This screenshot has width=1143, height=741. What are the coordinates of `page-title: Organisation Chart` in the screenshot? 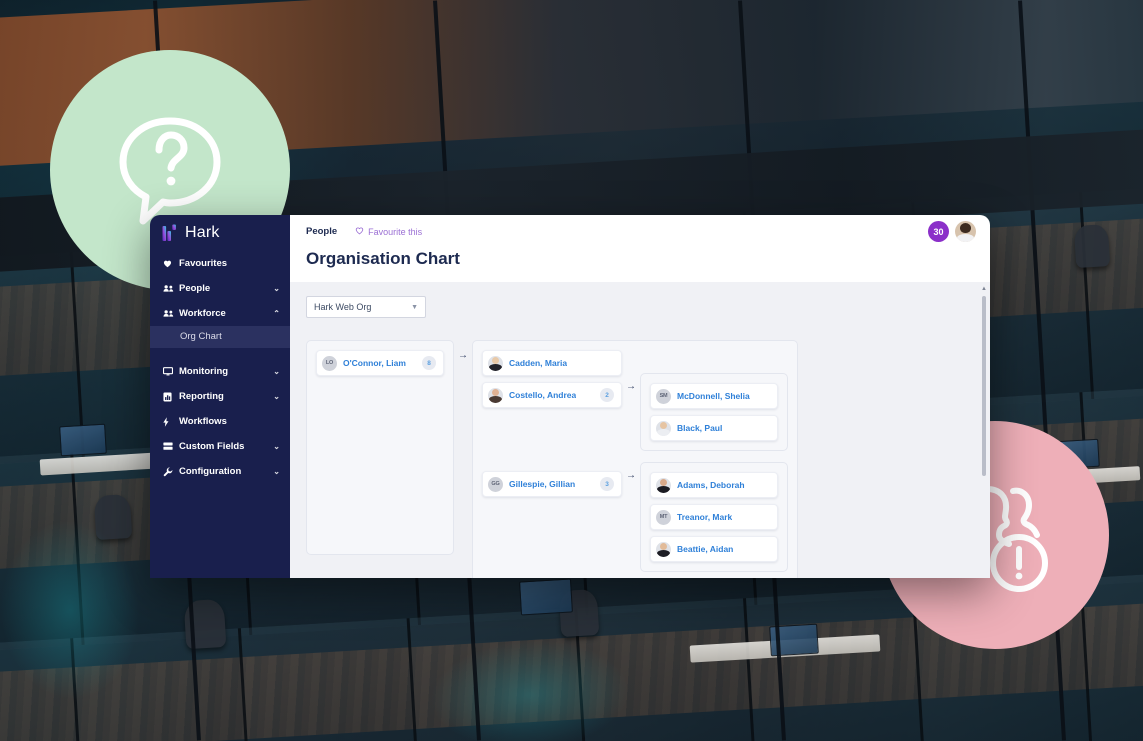 It's located at (383, 258).